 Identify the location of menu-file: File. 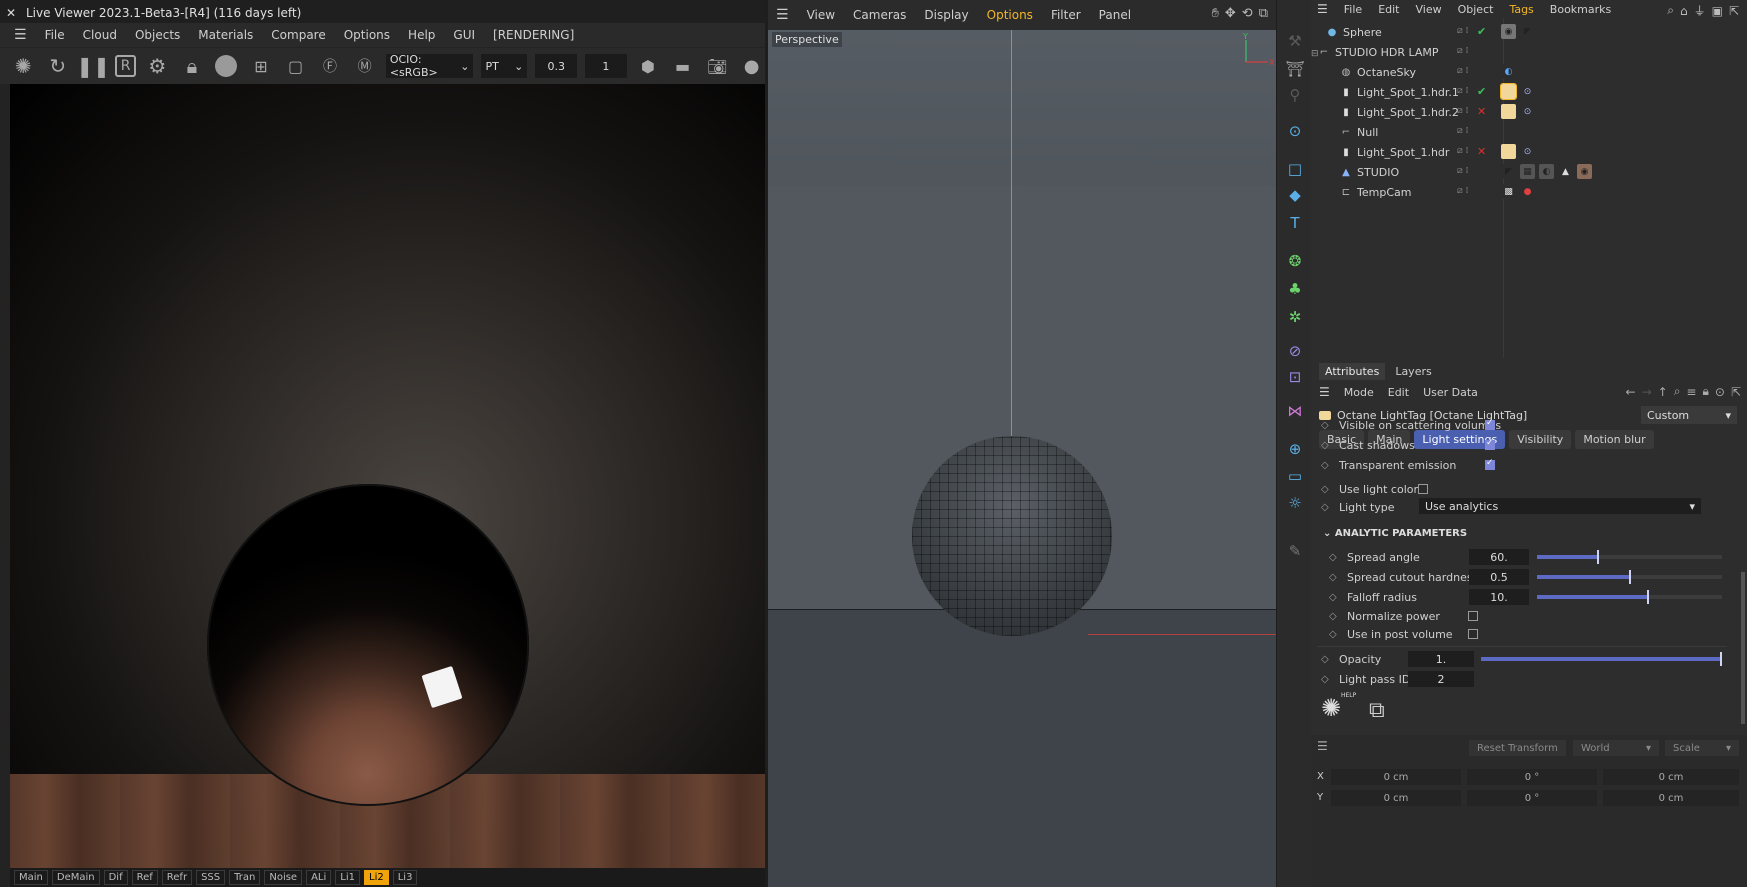
(55, 35).